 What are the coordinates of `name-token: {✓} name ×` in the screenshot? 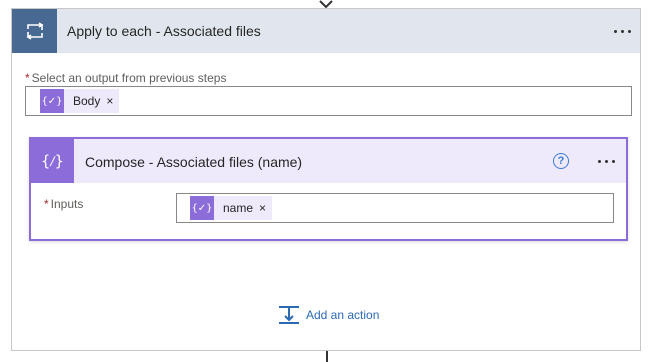 It's located at (231, 208).